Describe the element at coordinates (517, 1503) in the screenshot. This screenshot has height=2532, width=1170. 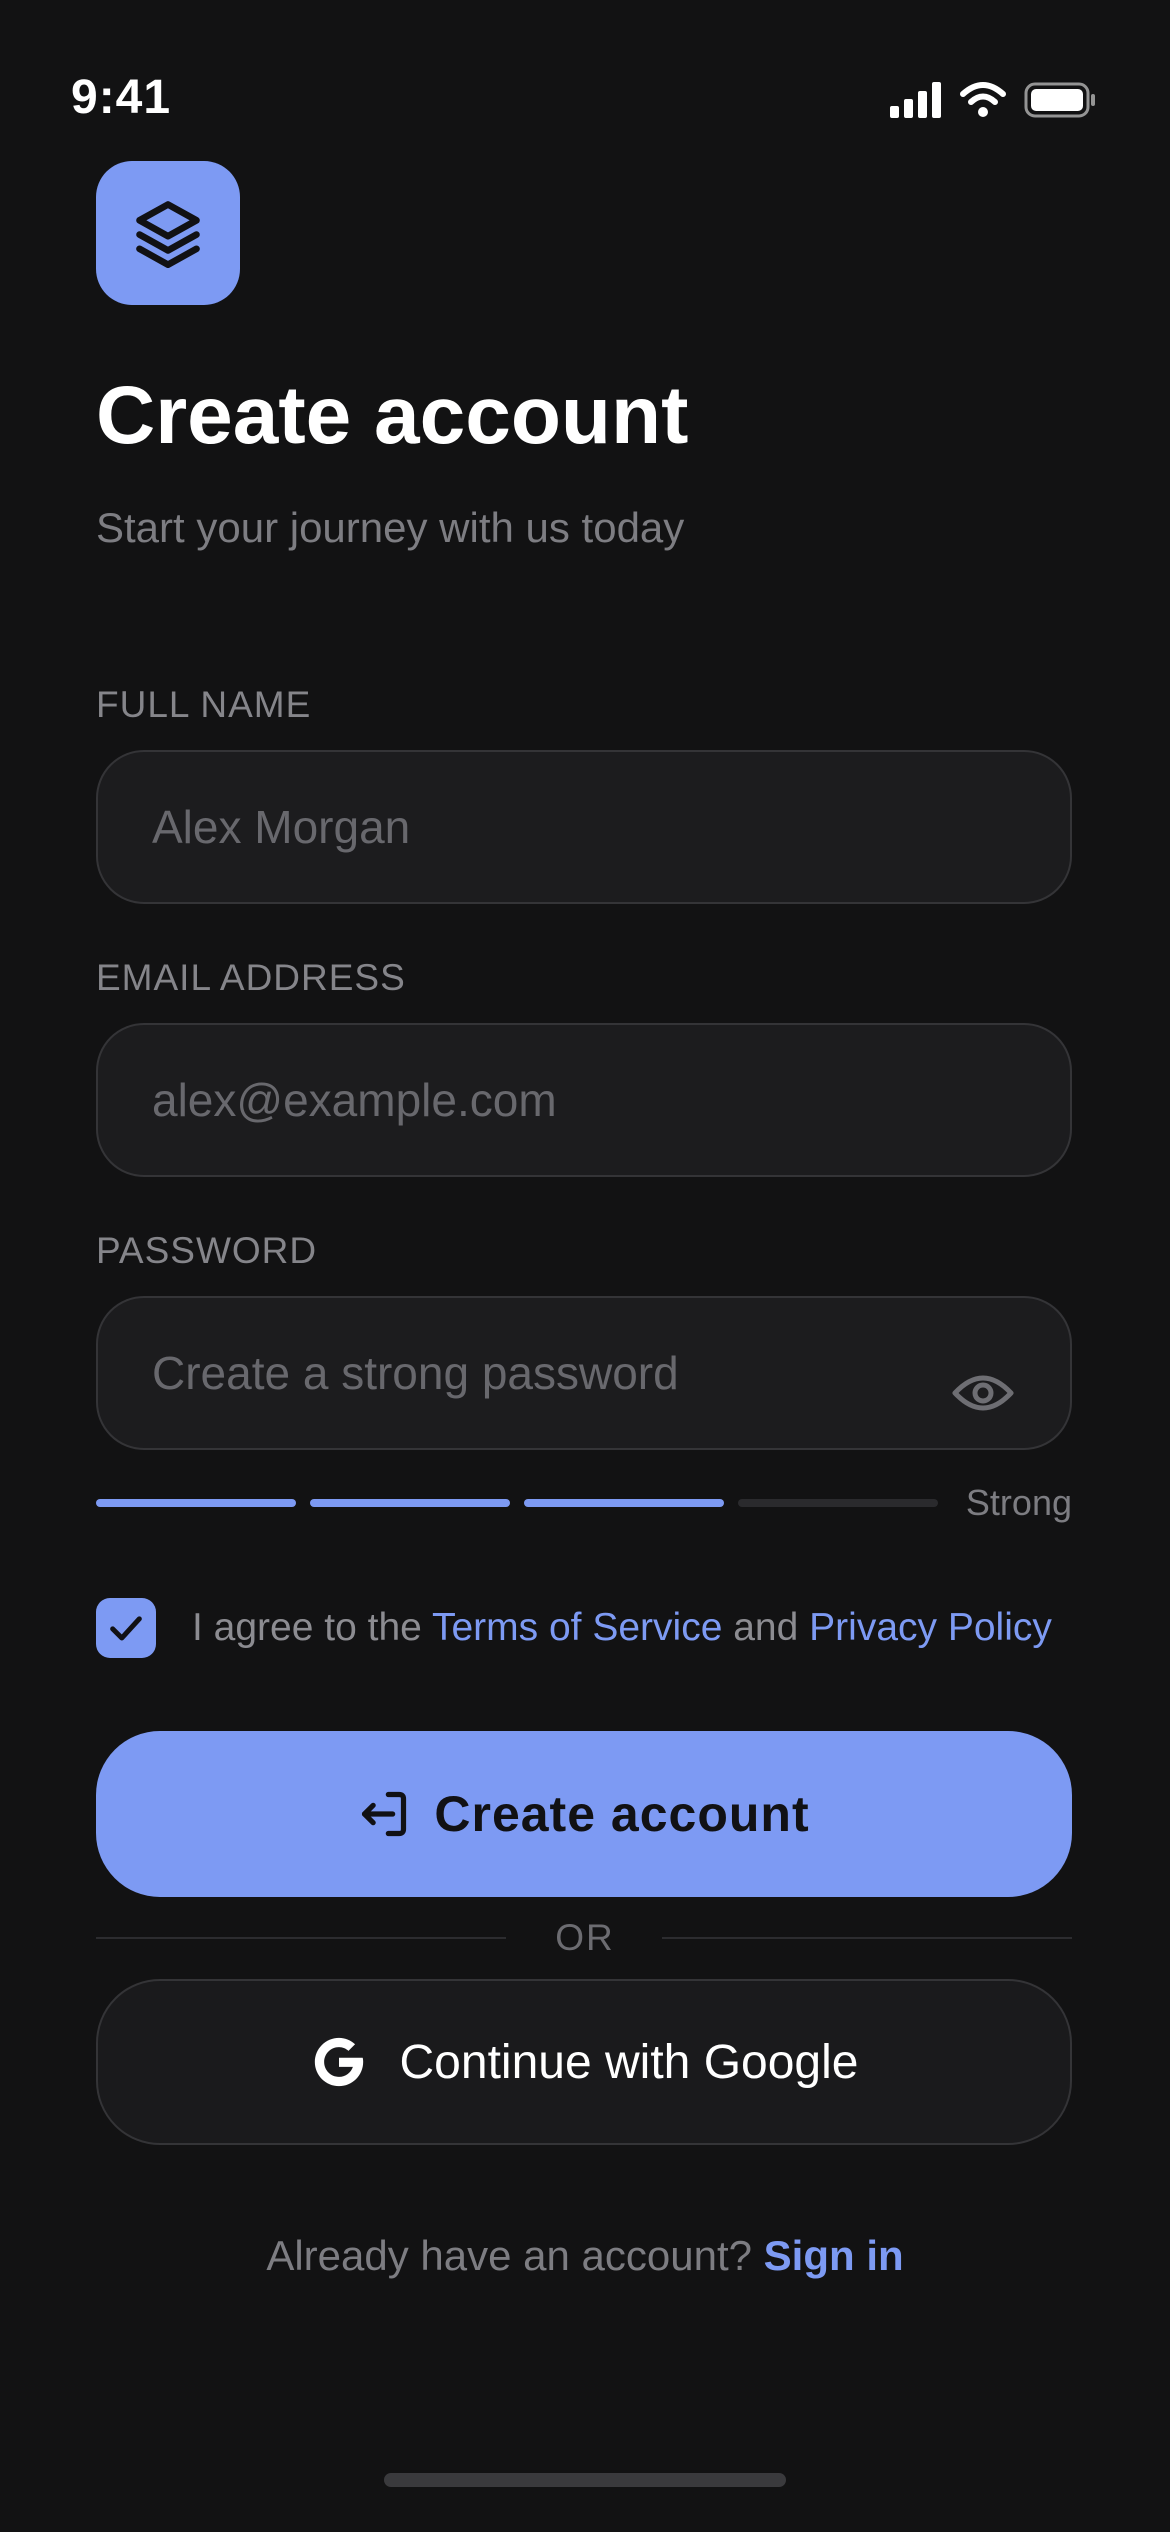
I see `password-strength-meter` at that location.